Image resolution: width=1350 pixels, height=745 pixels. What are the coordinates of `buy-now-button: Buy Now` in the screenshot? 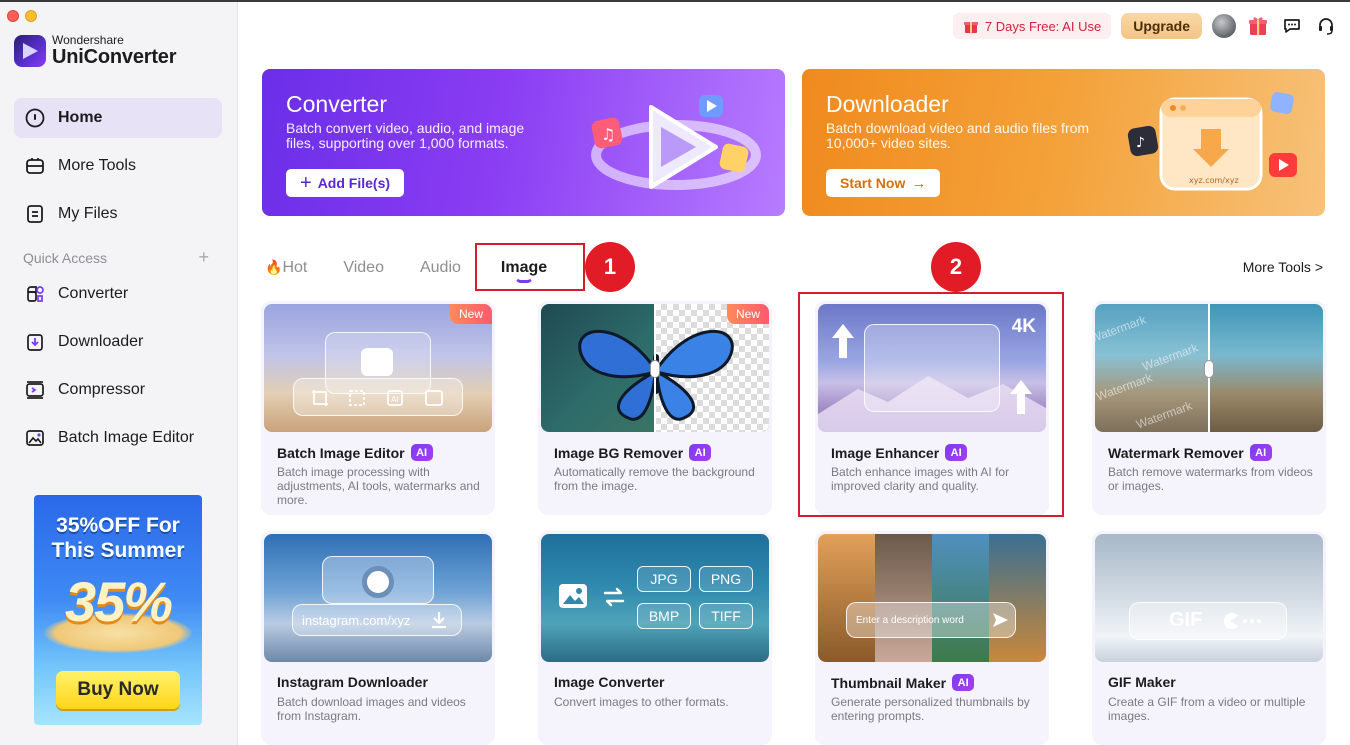 It's located at (118, 690).